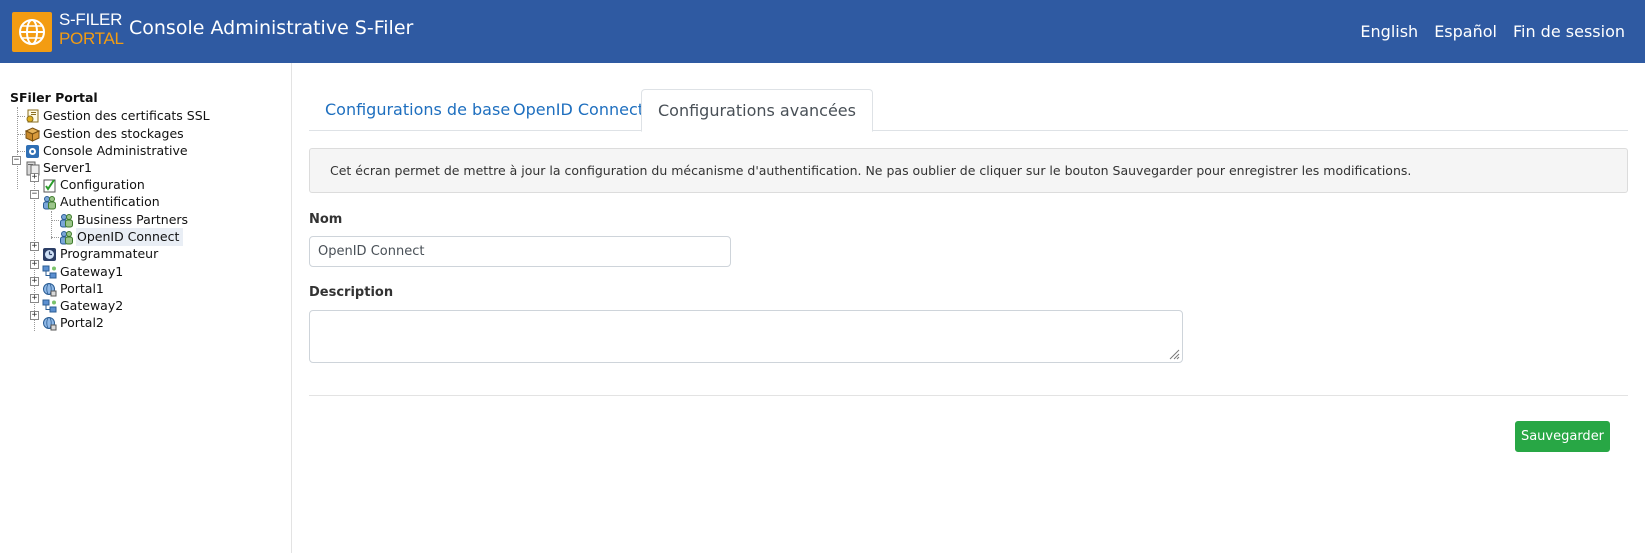 Image resolution: width=1645 pixels, height=553 pixels. What do you see at coordinates (126, 115) in the screenshot?
I see `tree-item-label: Gestion des certificats SSL` at bounding box center [126, 115].